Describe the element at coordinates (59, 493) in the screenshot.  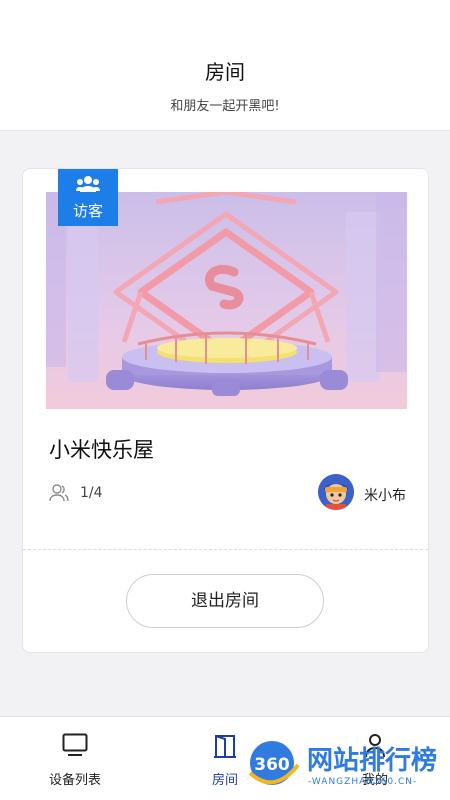
I see `members-icon` at that location.